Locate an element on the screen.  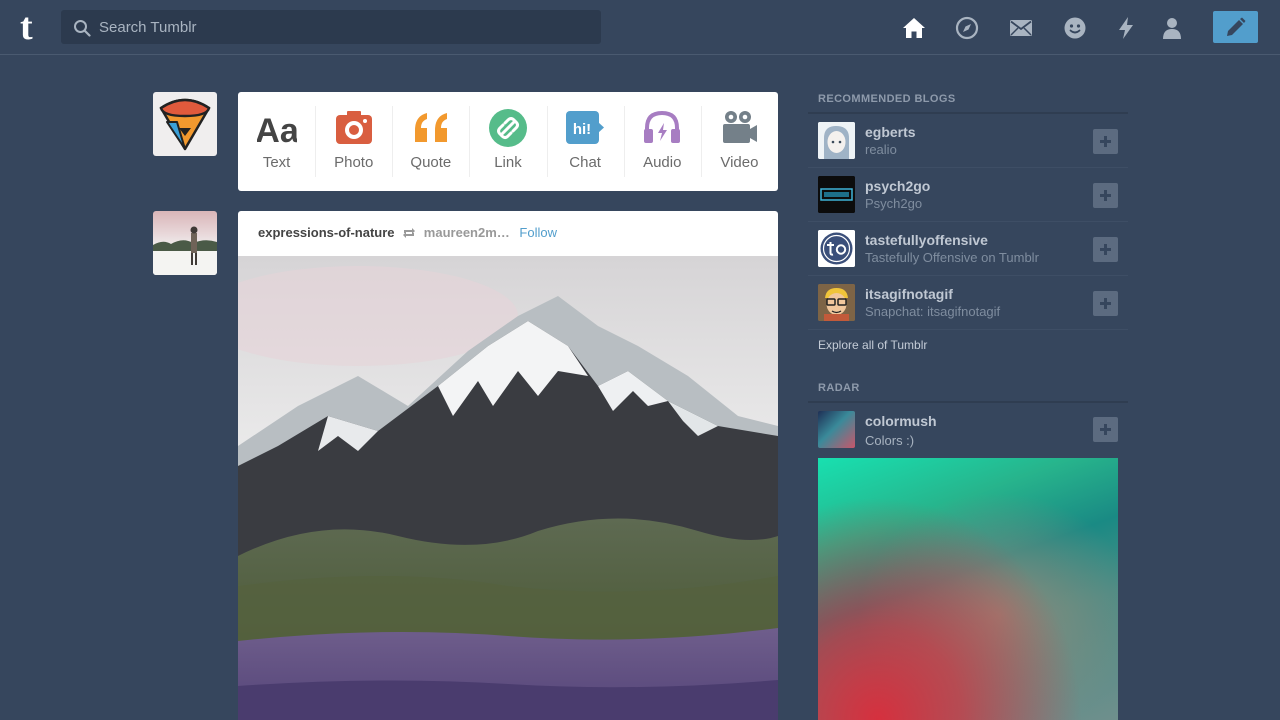
post-blog-name: expressions-of-nature is located at coordinates (326, 232).